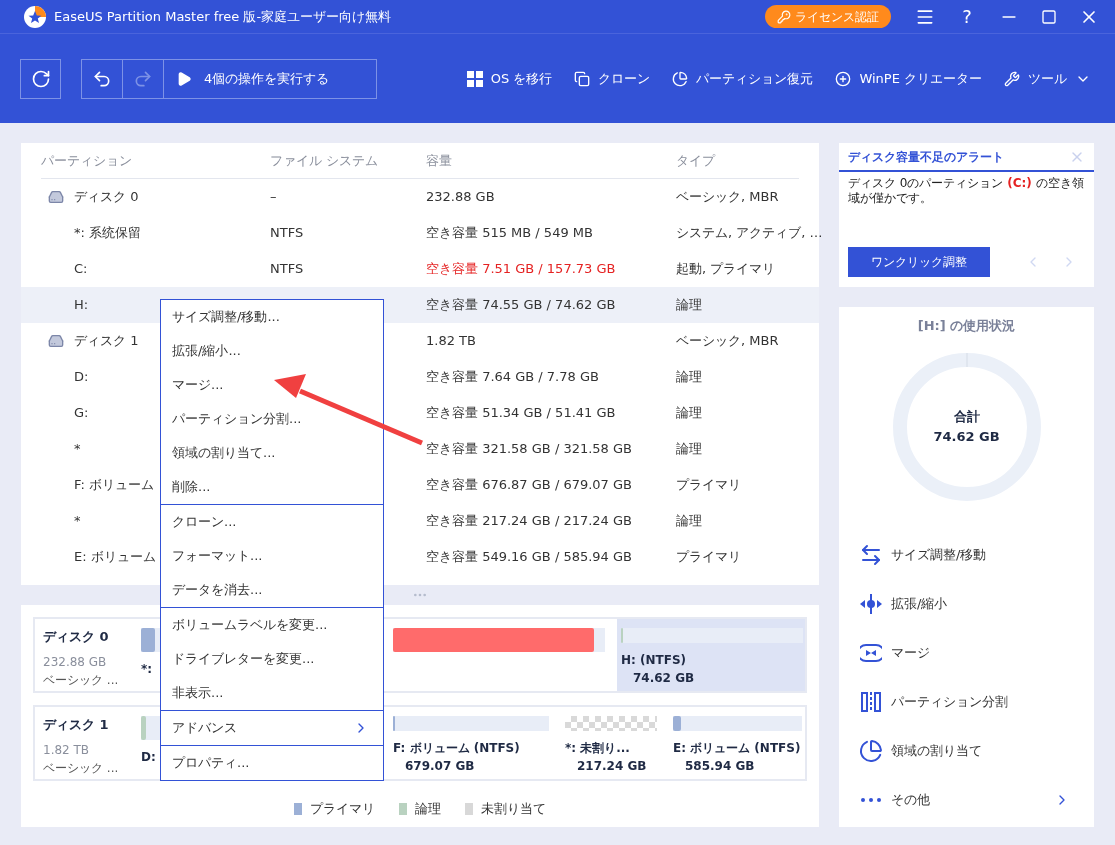  I want to click on total-value: 74.62 GB, so click(966, 436).